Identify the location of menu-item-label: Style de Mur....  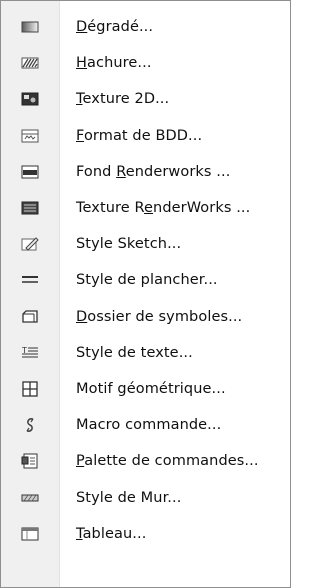
(129, 497).